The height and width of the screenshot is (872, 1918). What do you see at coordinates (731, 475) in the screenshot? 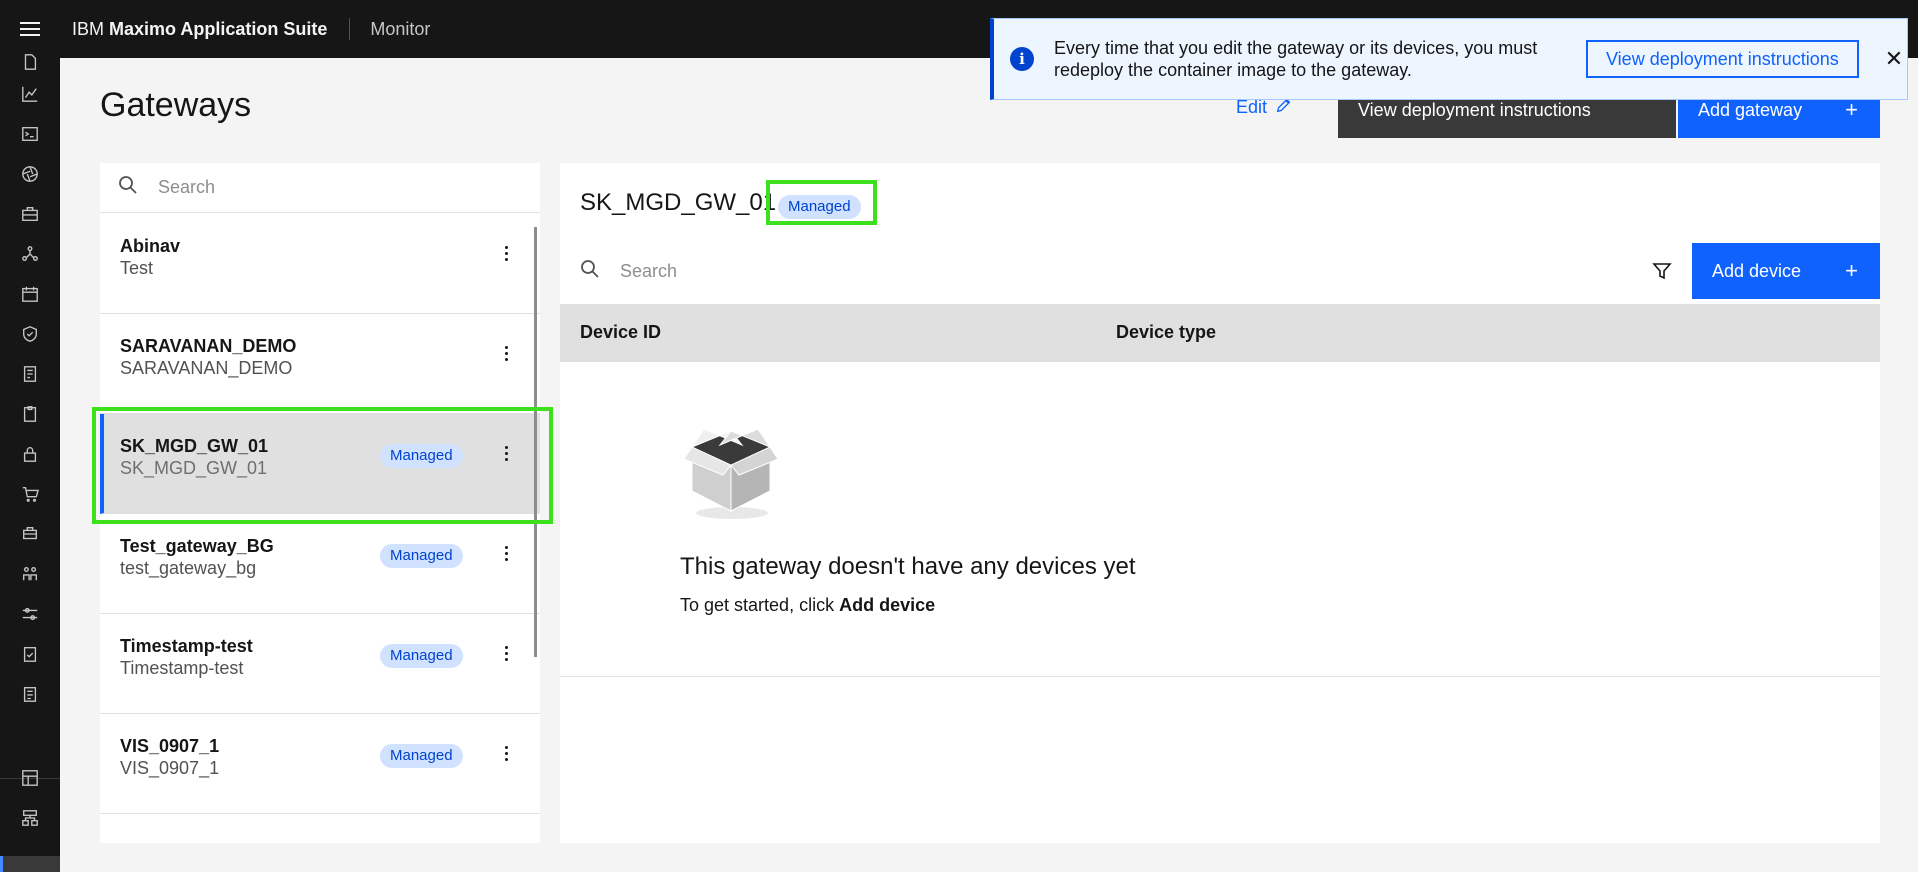
I see `empty-box-icon` at bounding box center [731, 475].